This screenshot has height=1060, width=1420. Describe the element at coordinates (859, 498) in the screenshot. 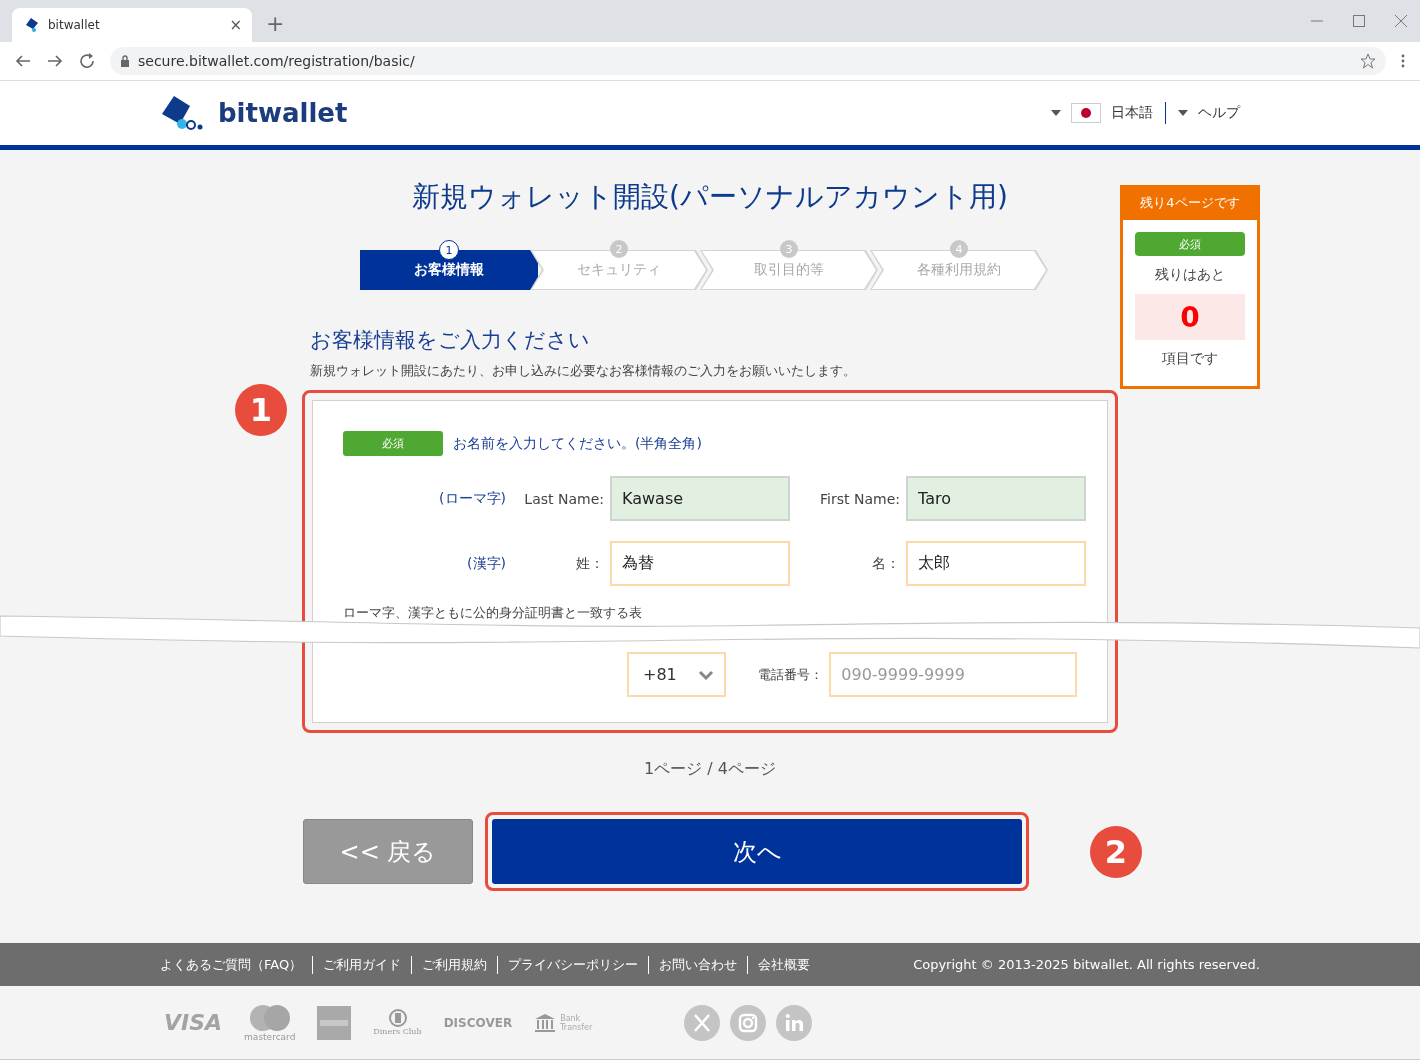

I see `field-label: First Name:` at that location.